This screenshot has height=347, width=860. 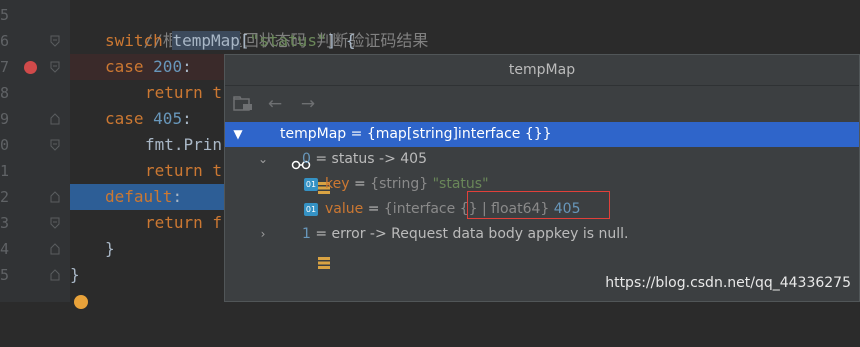 What do you see at coordinates (341, 40) in the screenshot?
I see `code-punctuation: ] {` at bounding box center [341, 40].